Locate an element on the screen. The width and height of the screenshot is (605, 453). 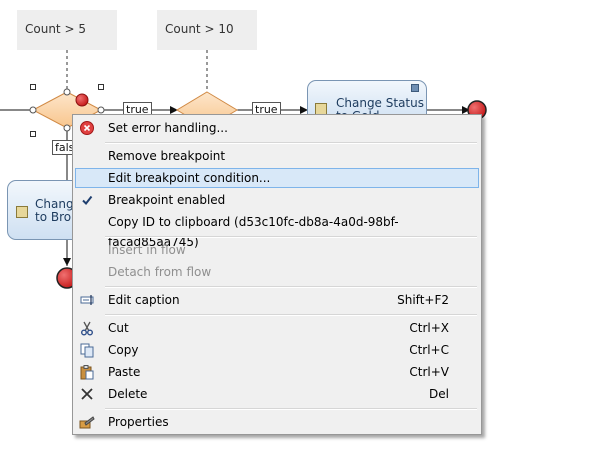
menu-item-shortcut: Shift+F2 is located at coordinates (423, 300).